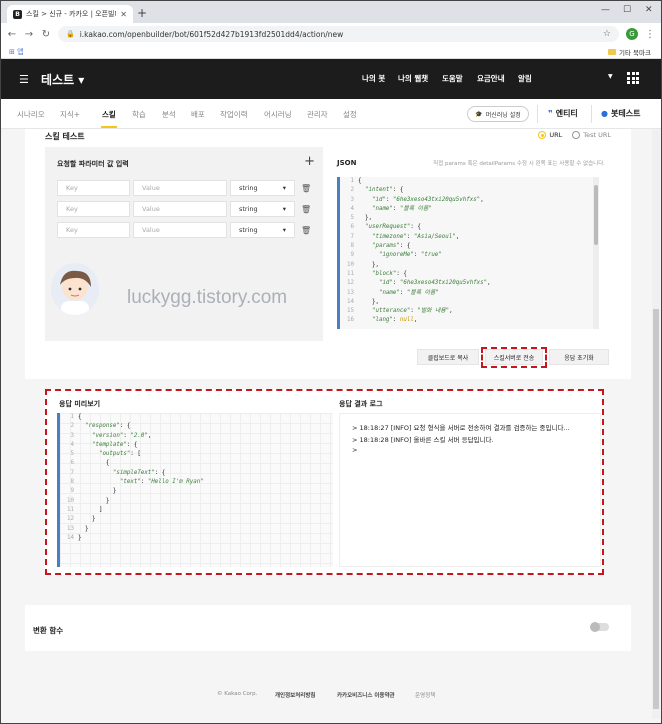 Image resolution: width=662 pixels, height=724 pixels. Describe the element at coordinates (469, 302) in the screenshot. I see `code-line: 14 },` at that location.